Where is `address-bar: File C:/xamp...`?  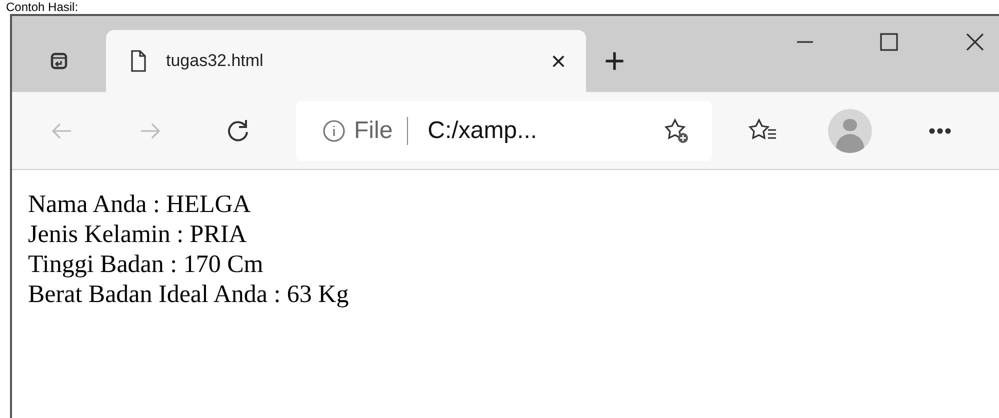 address-bar: File C:/xamp... is located at coordinates (504, 130).